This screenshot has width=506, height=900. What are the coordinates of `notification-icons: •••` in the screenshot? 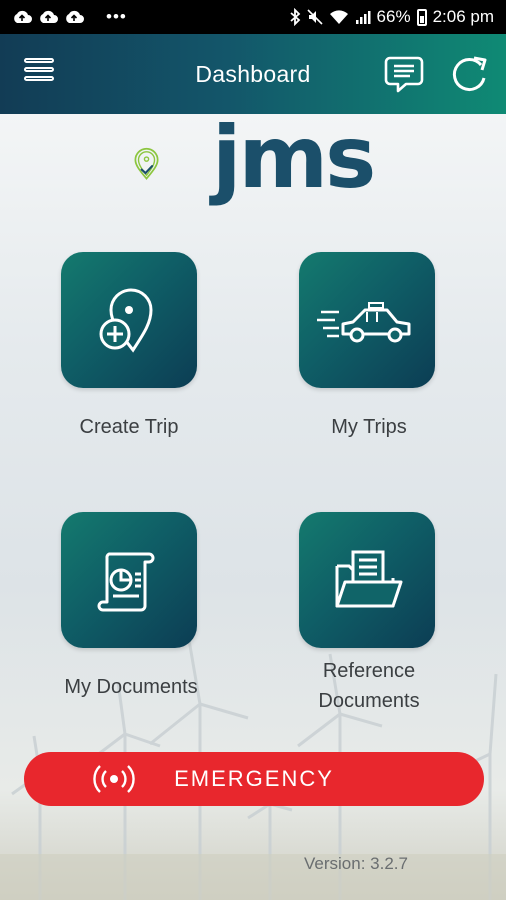 It's located at (69, 17).